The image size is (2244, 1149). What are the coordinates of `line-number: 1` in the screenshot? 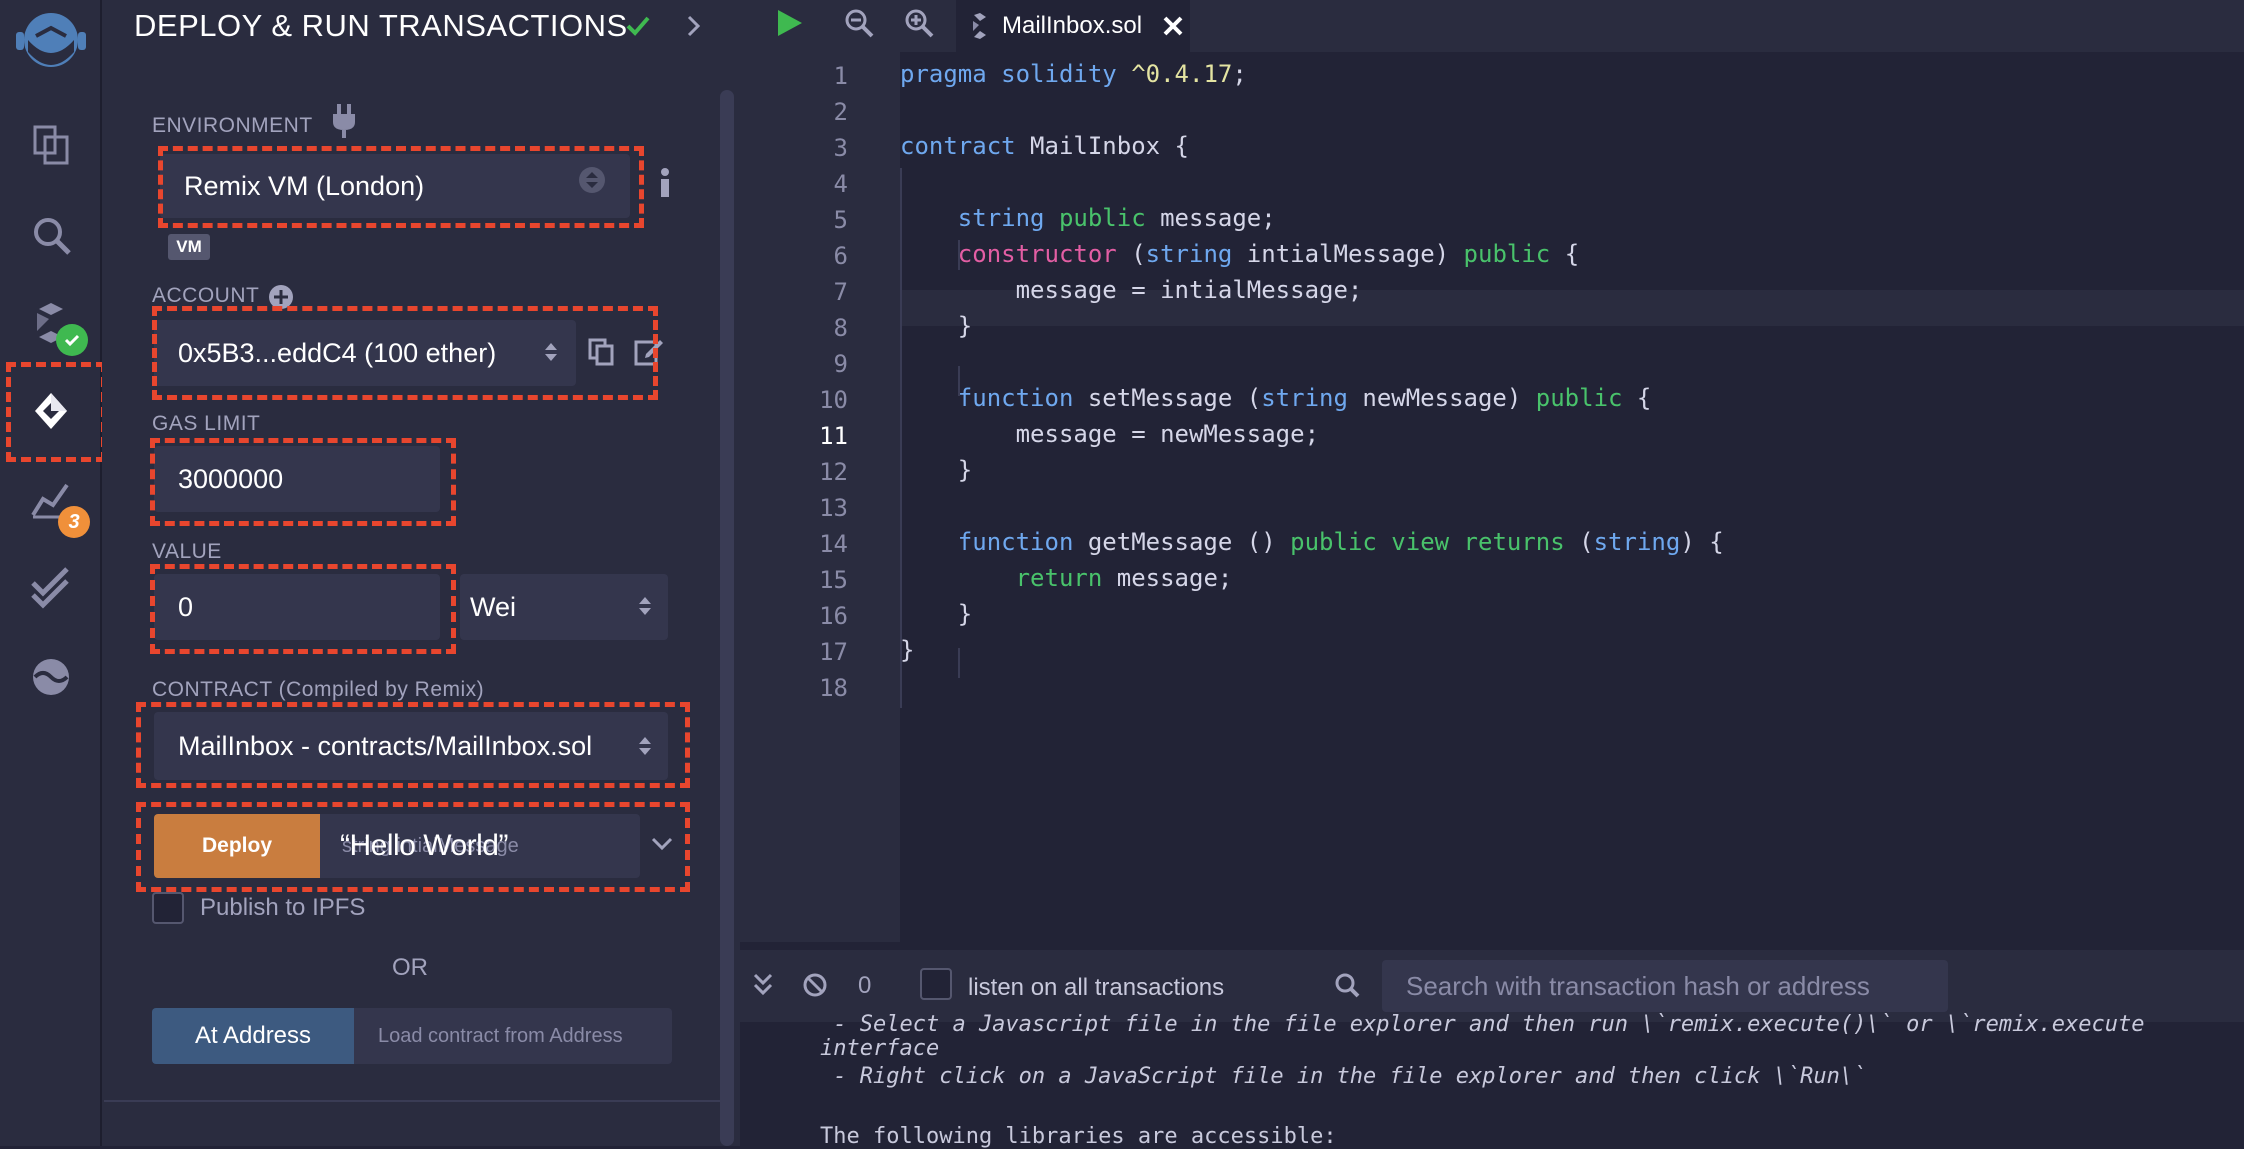 It's located at (840, 76).